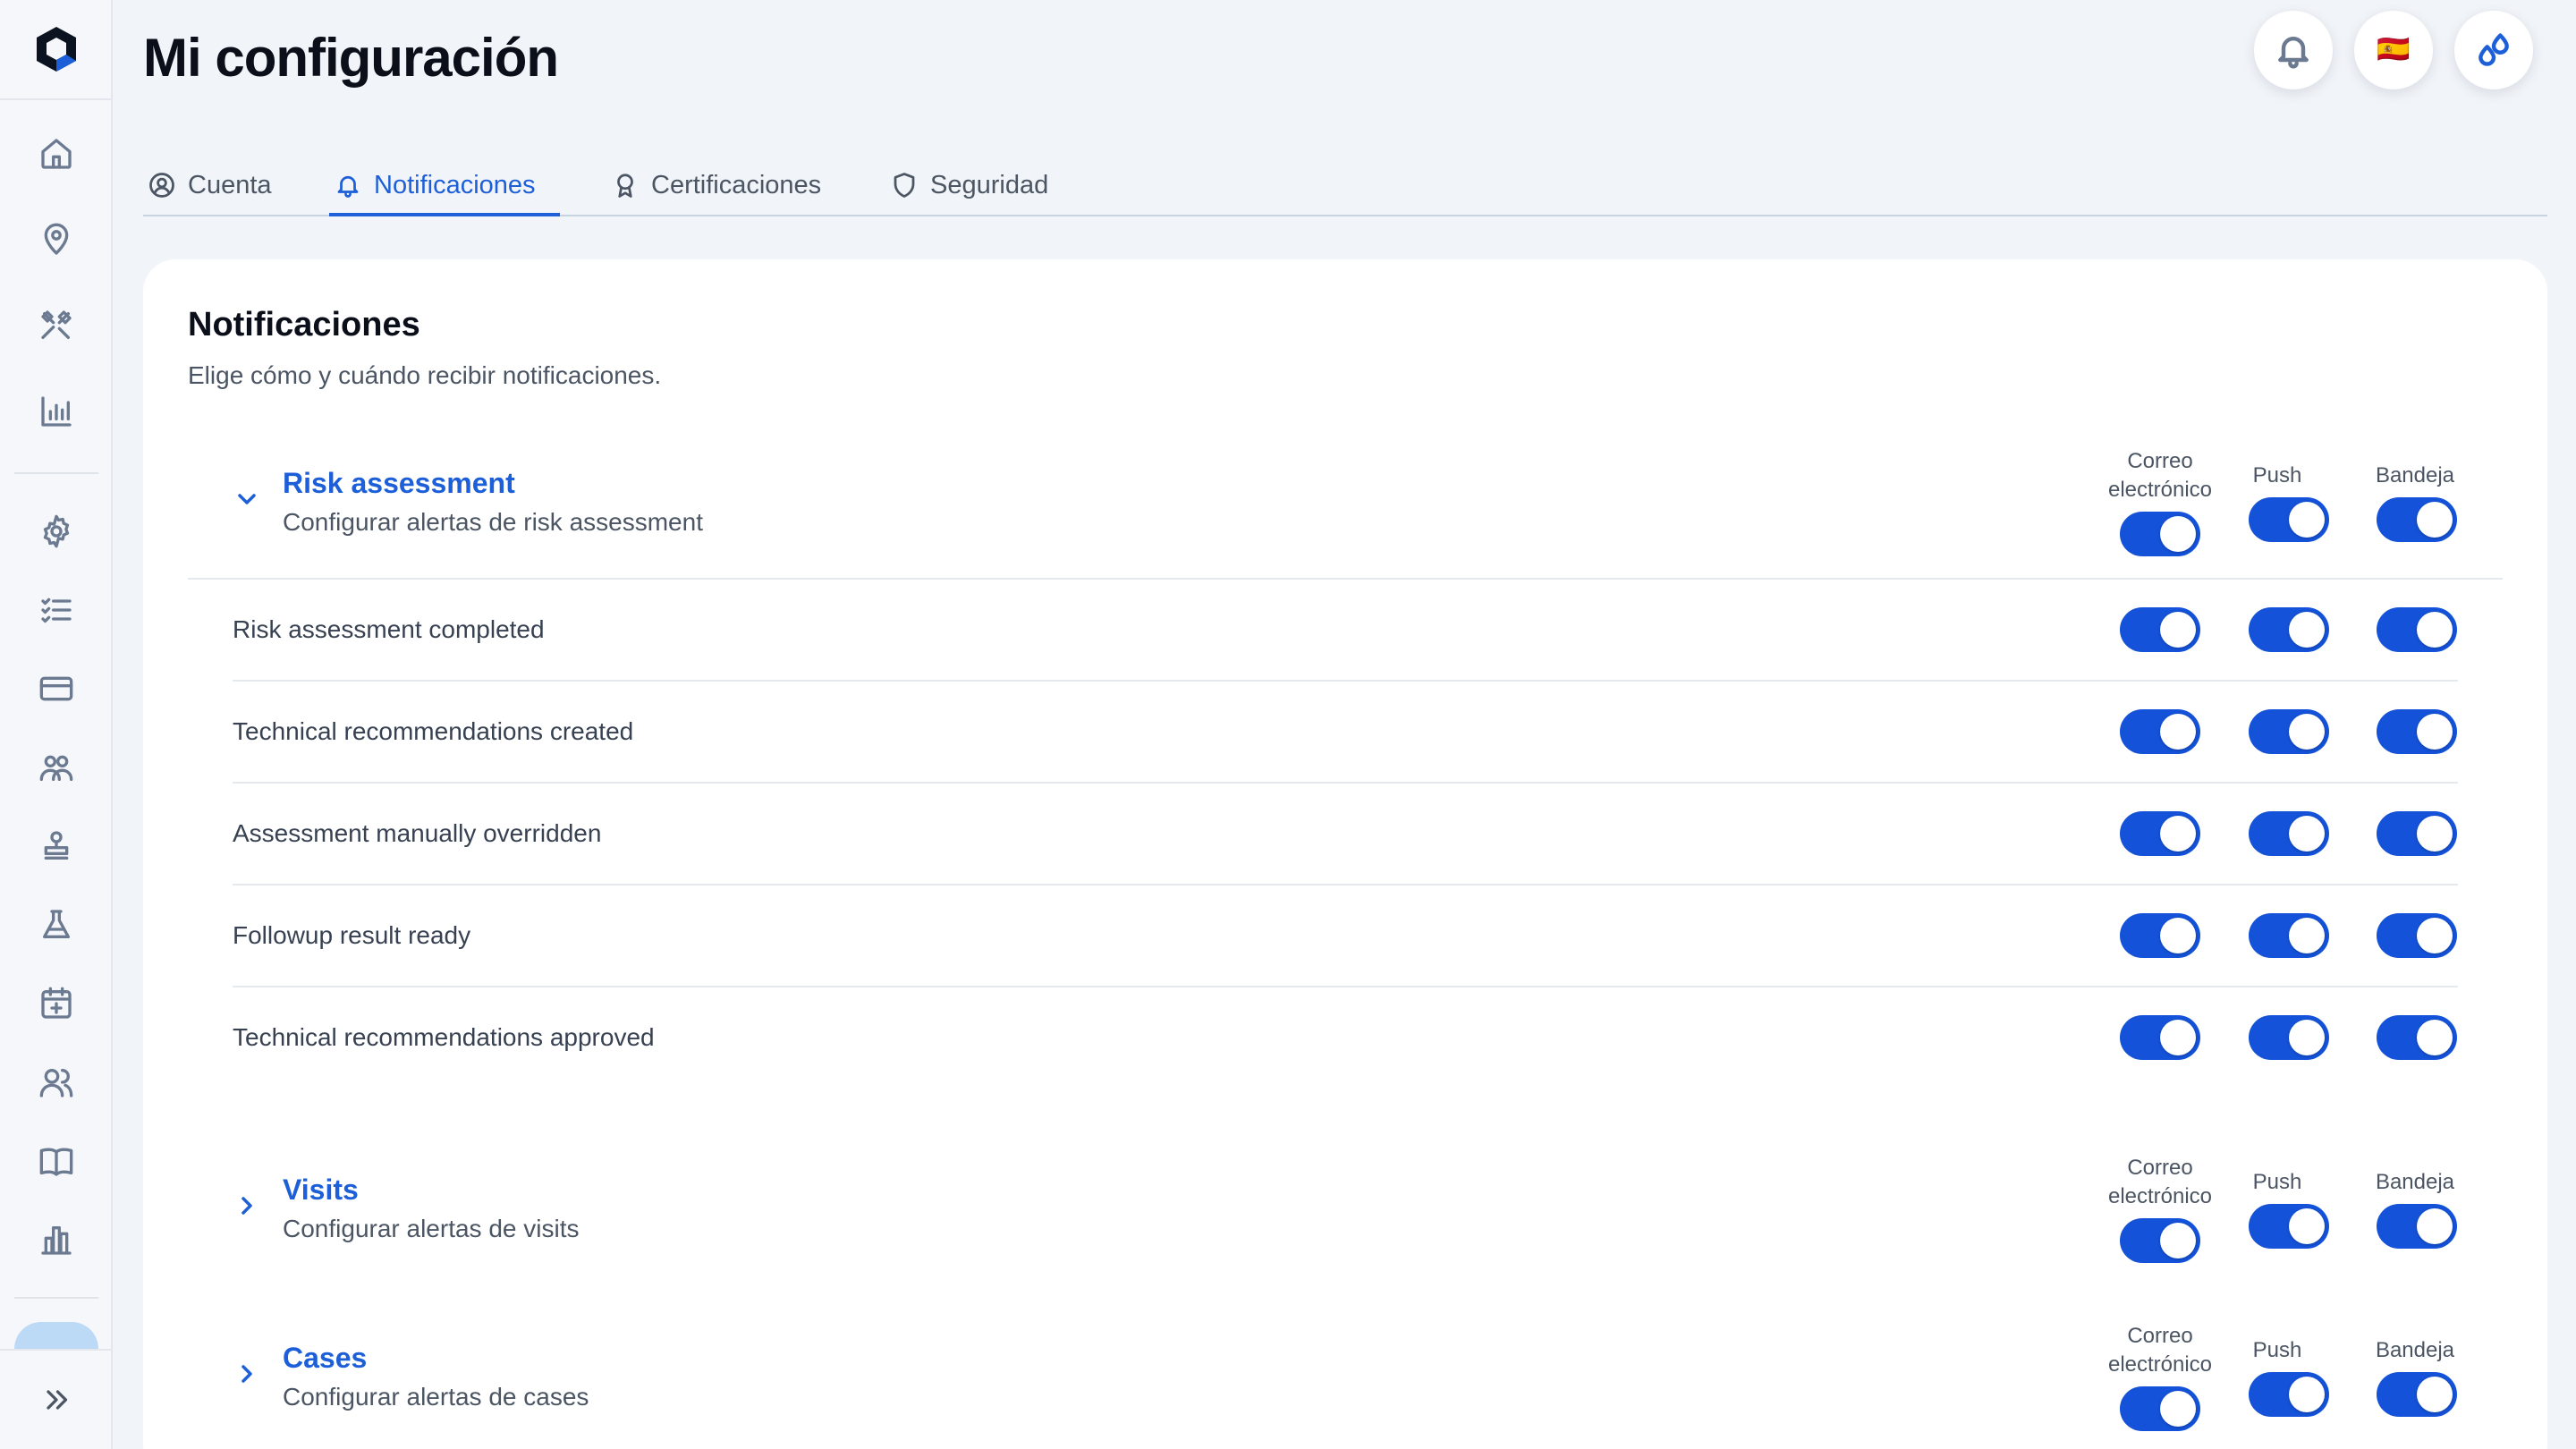 This screenshot has width=2576, height=1449. Describe the element at coordinates (56, 1161) in the screenshot. I see `book-icon` at that location.